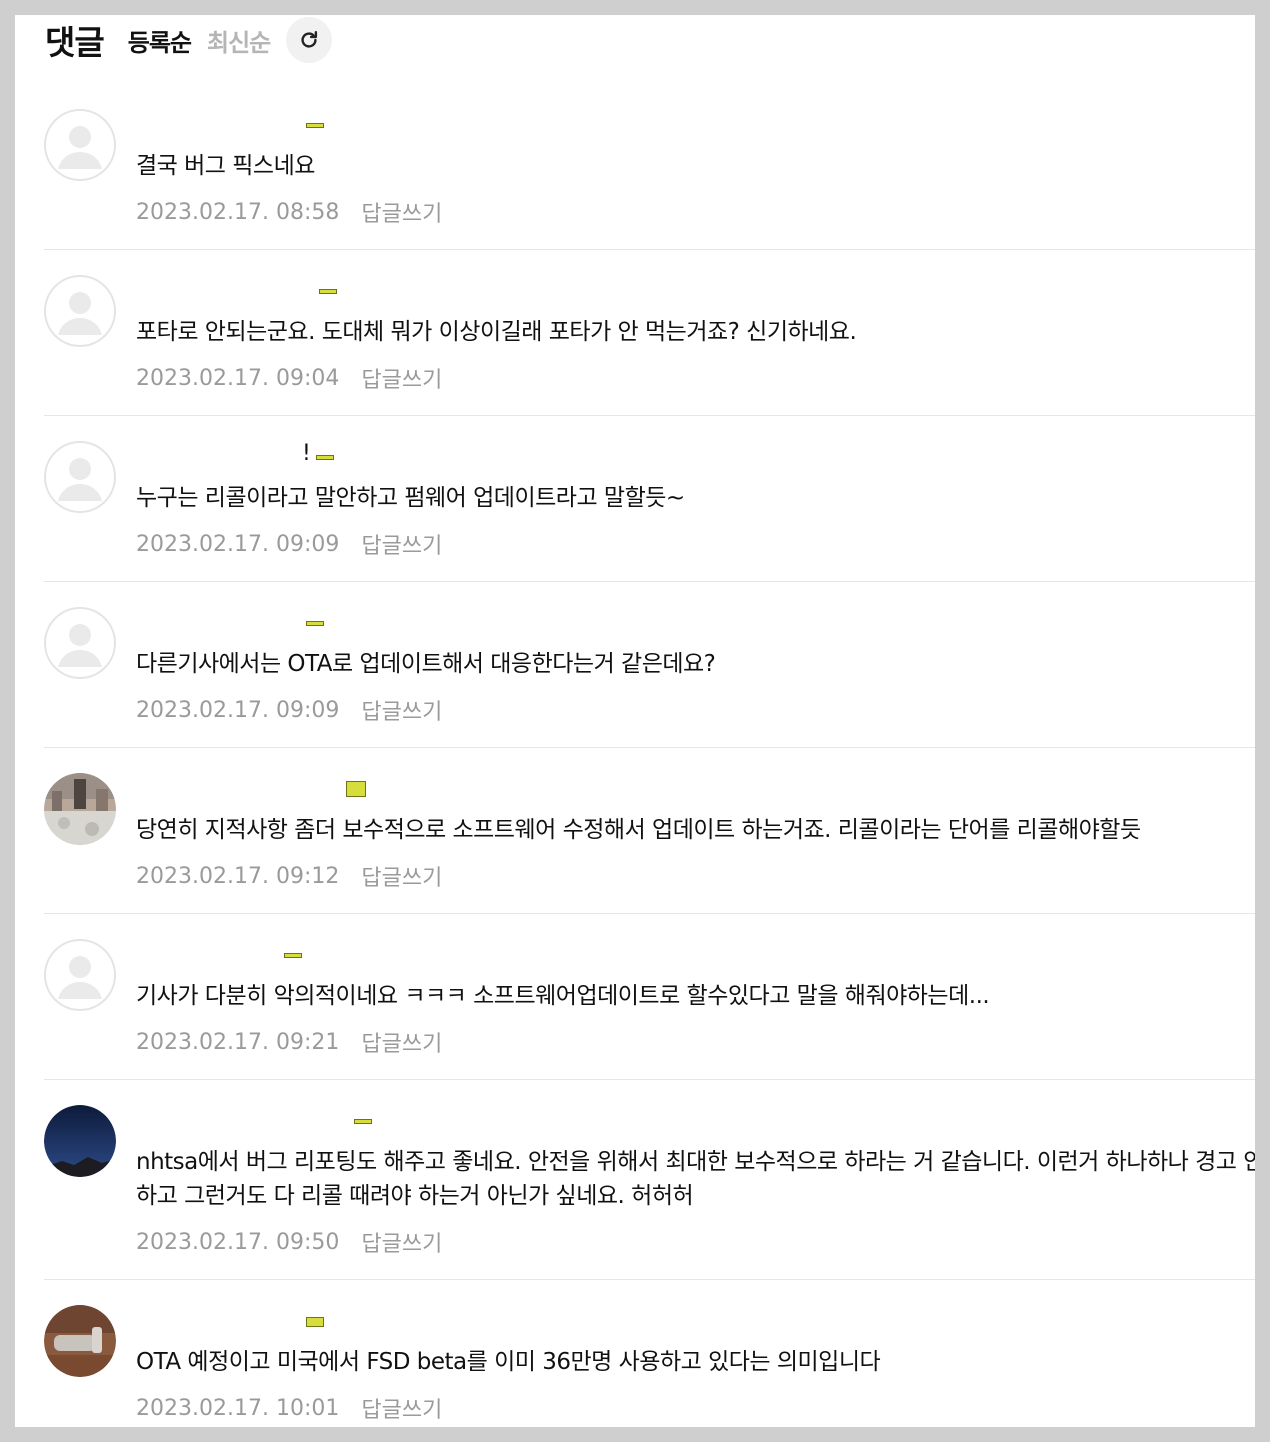 This screenshot has width=1270, height=1442. What do you see at coordinates (238, 378) in the screenshot?
I see `comment-date: 2023.02.17. 09:04` at bounding box center [238, 378].